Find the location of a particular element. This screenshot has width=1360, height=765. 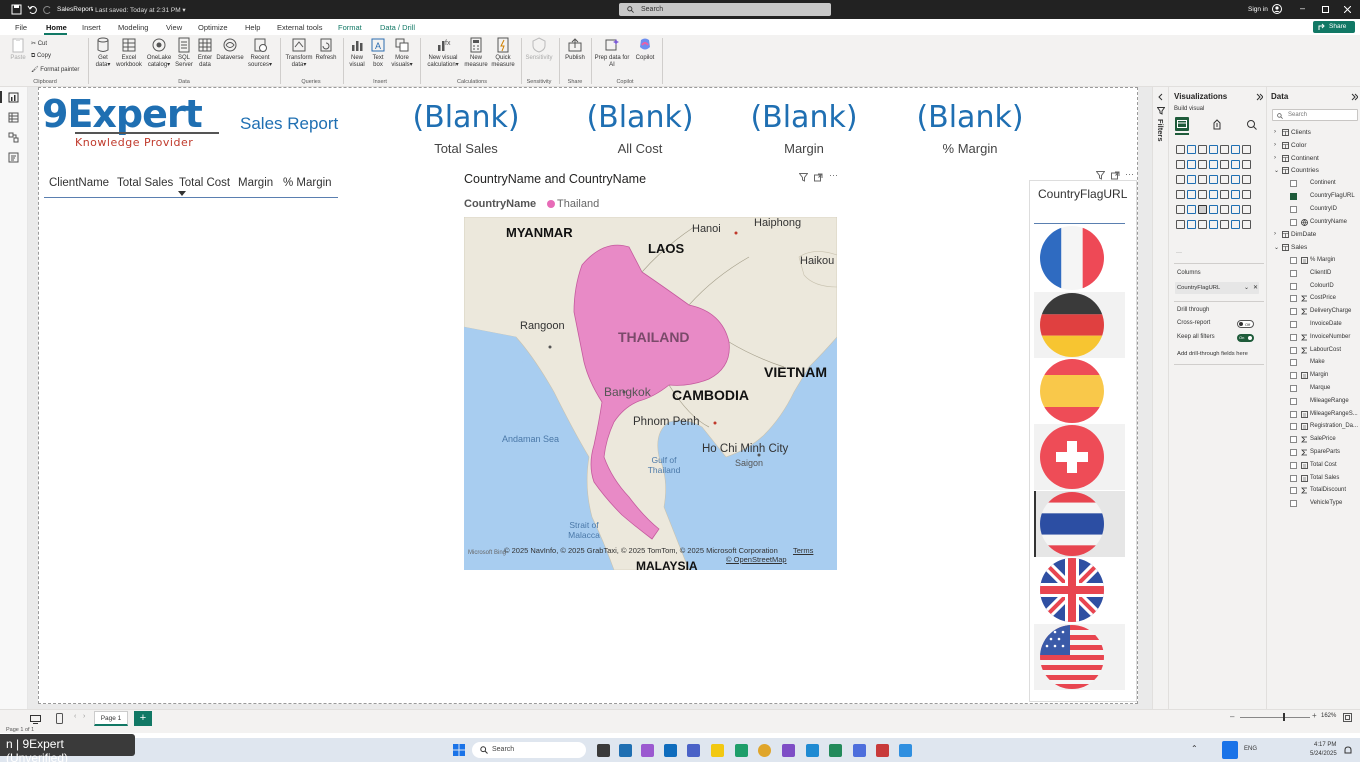

vscode-icon is located at coordinates (812, 750).